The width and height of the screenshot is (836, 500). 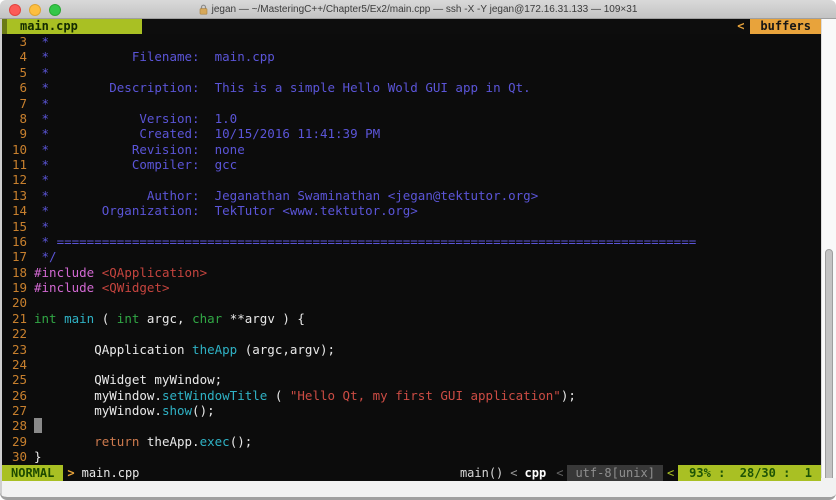 I want to click on line-number: 3, so click(x=23, y=41).